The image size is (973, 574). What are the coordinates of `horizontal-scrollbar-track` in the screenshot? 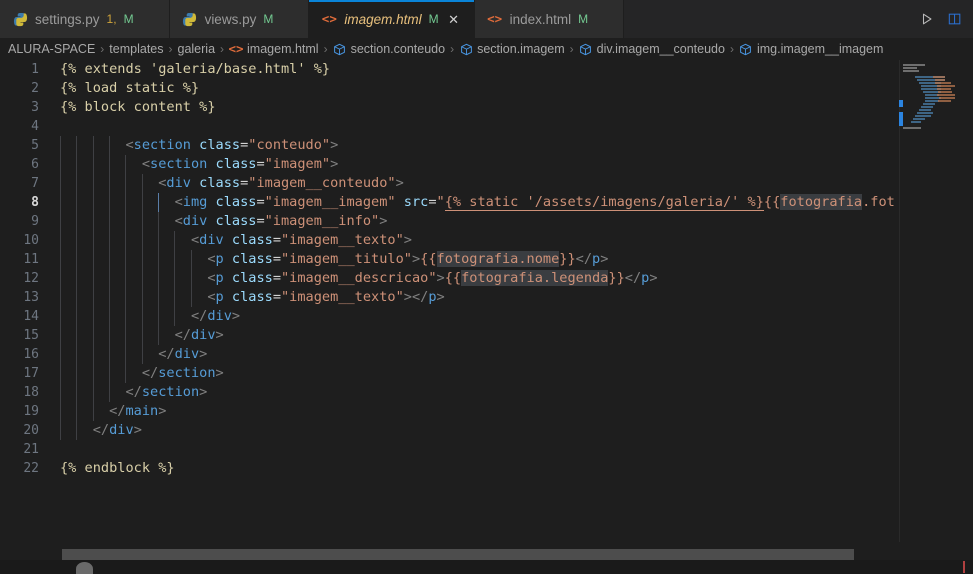 It's located at (486, 554).